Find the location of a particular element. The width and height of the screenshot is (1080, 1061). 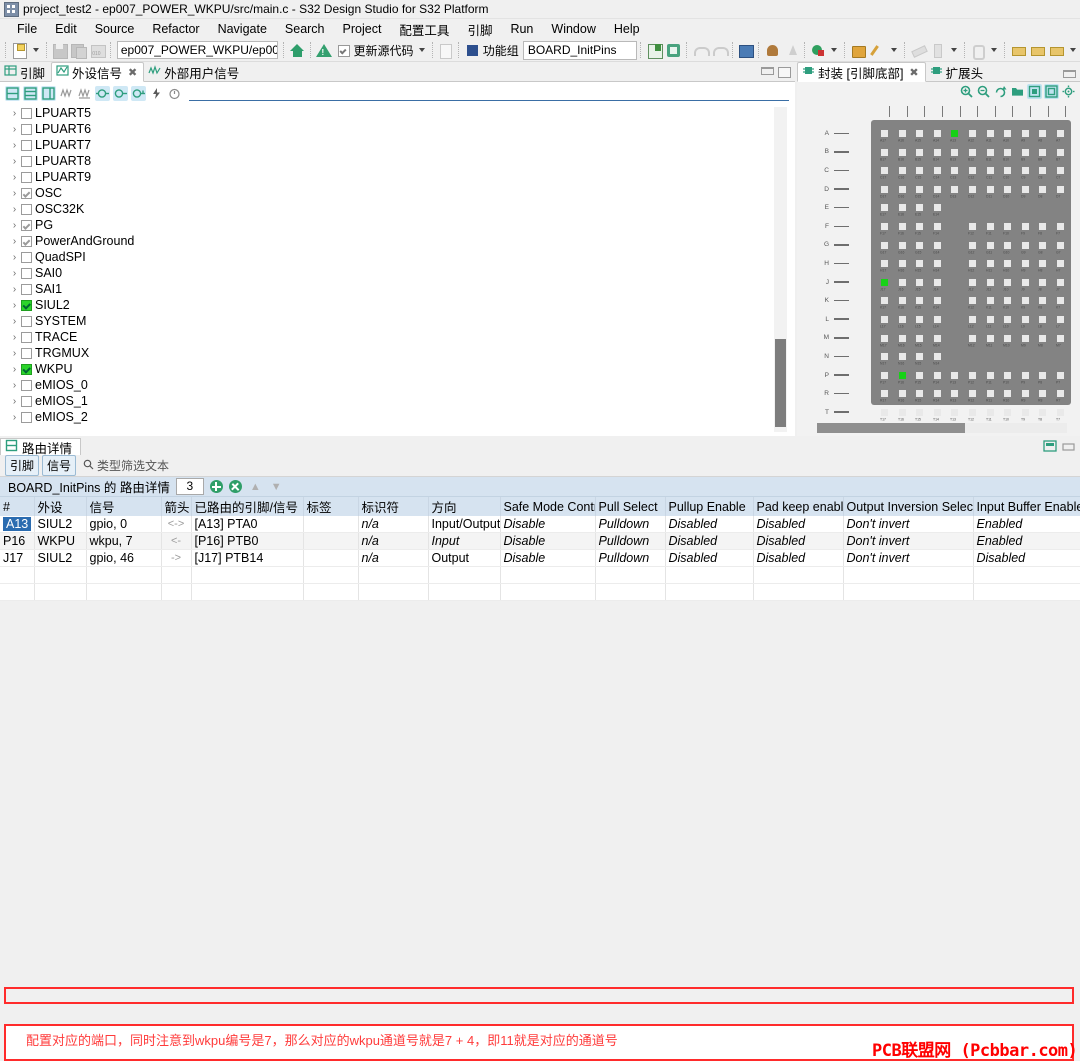

menu-item-window: Window is located at coordinates (573, 29).